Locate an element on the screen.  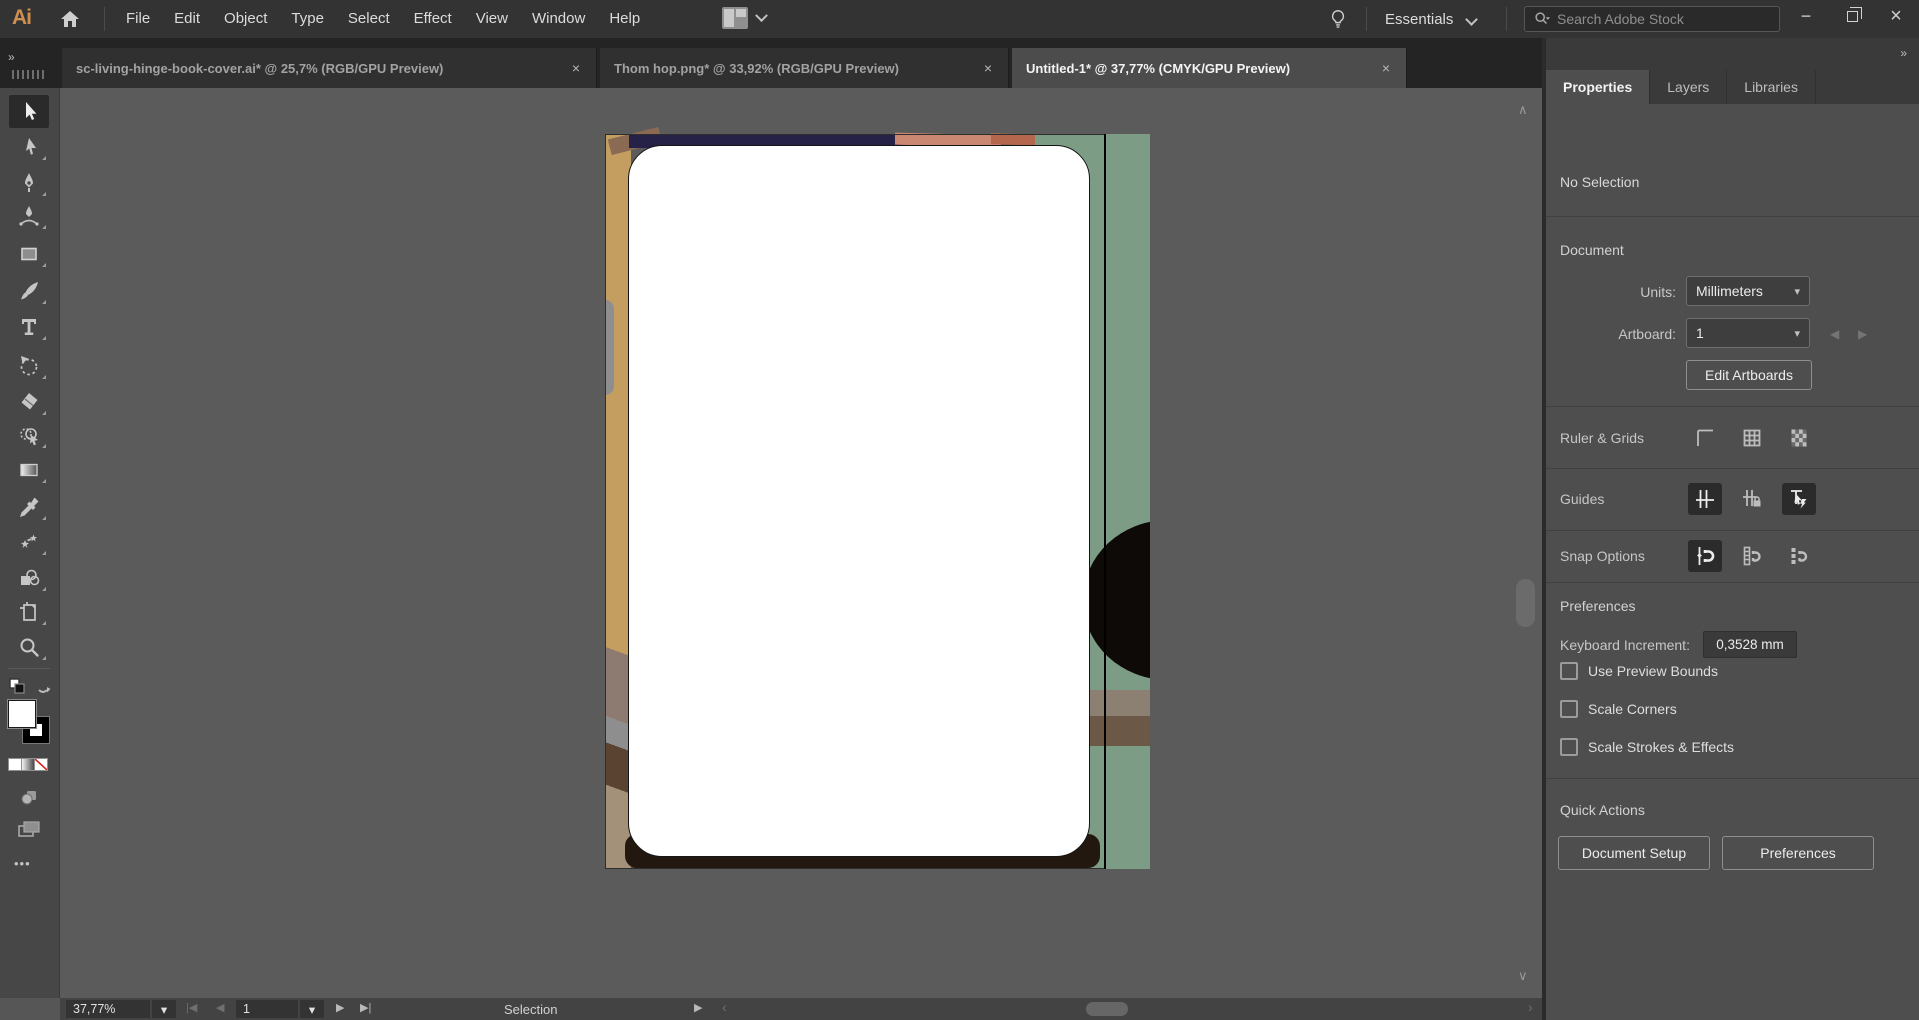
selection-tool is located at coordinates (29, 111).